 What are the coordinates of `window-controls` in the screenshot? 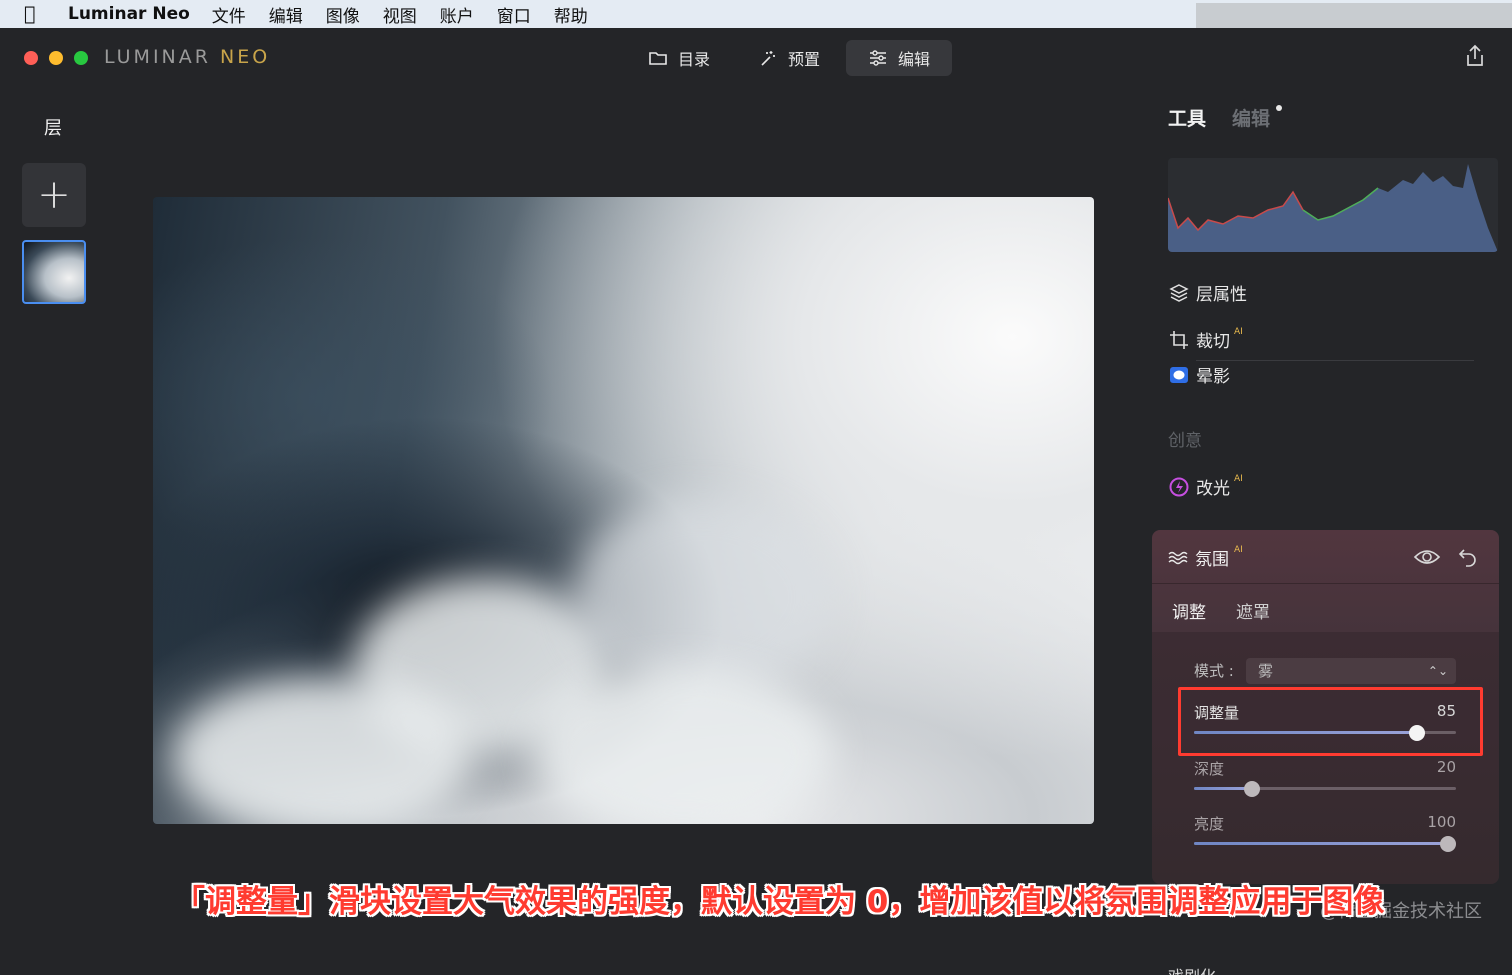 It's located at (56, 58).